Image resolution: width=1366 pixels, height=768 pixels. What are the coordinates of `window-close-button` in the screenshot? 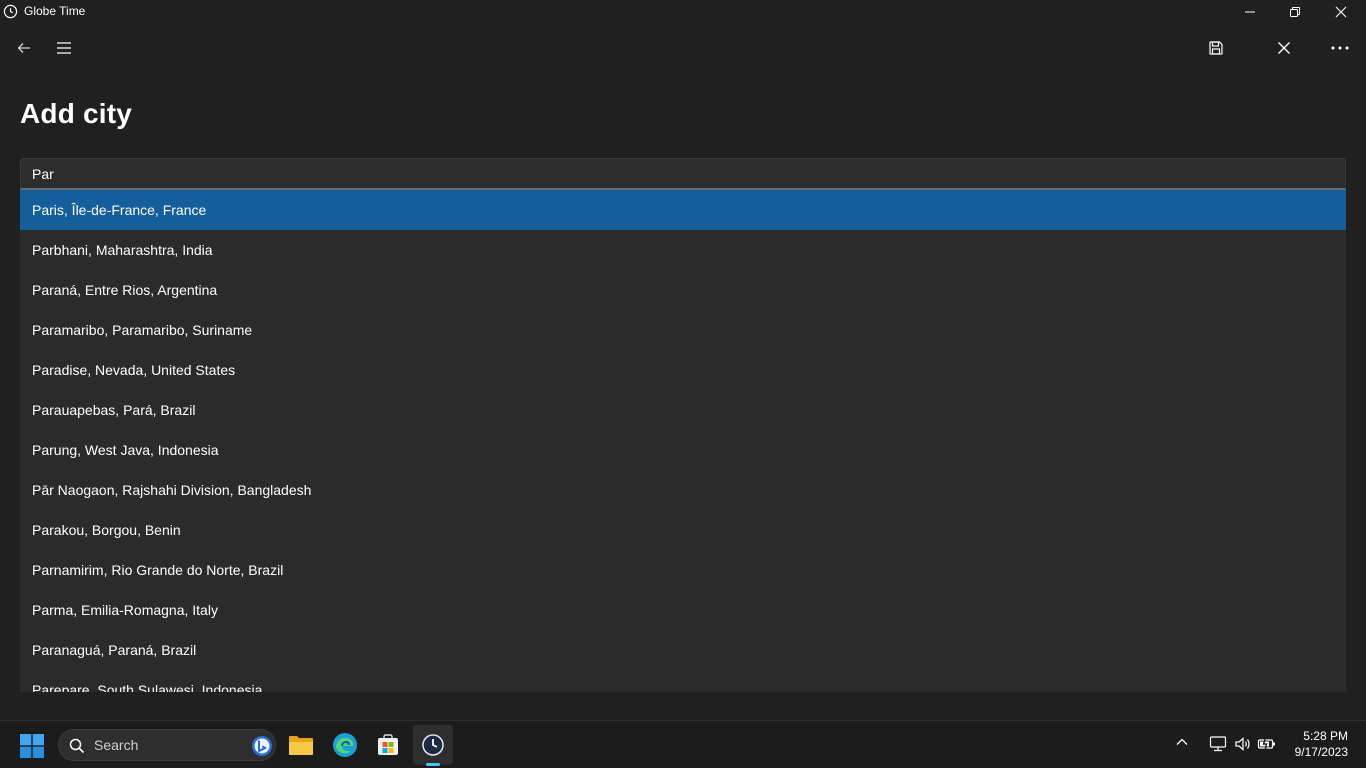 It's located at (1341, 11).